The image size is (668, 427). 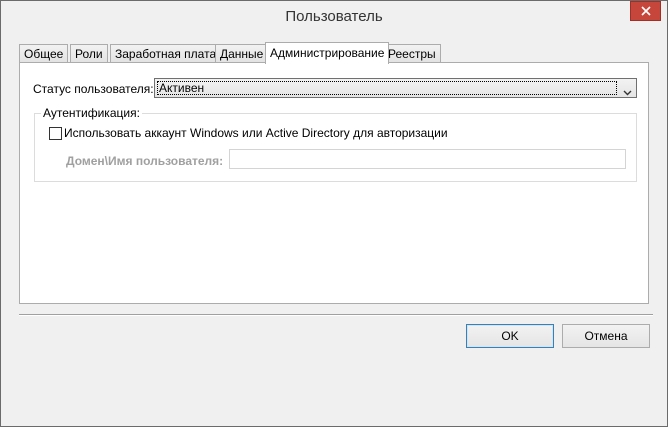 What do you see at coordinates (145, 161) in the screenshot?
I see `domain-username-label: Домен\Имя пользователя:` at bounding box center [145, 161].